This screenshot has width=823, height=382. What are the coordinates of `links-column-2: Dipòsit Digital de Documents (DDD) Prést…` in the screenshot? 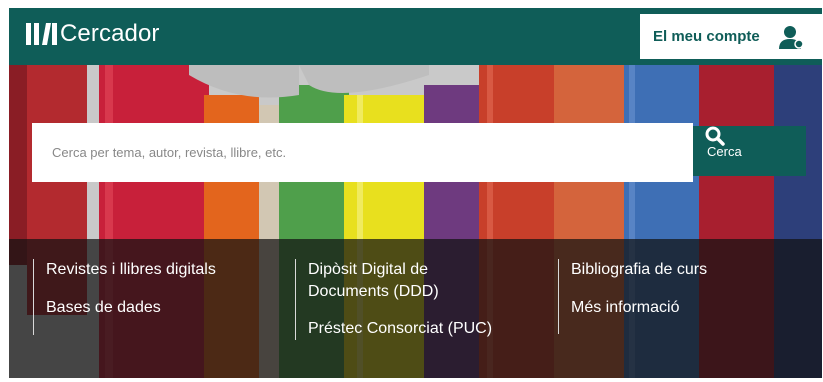 It's located at (393, 299).